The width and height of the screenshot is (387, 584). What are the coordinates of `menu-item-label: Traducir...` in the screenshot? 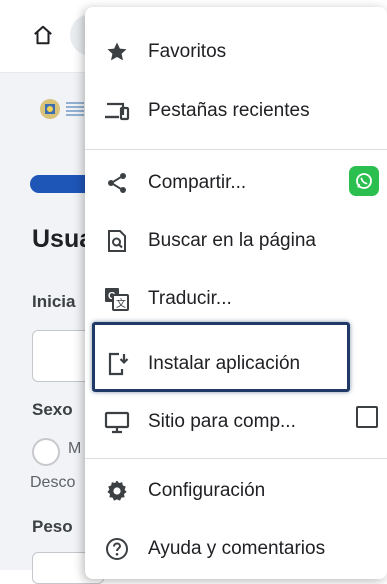 It's located at (190, 298).